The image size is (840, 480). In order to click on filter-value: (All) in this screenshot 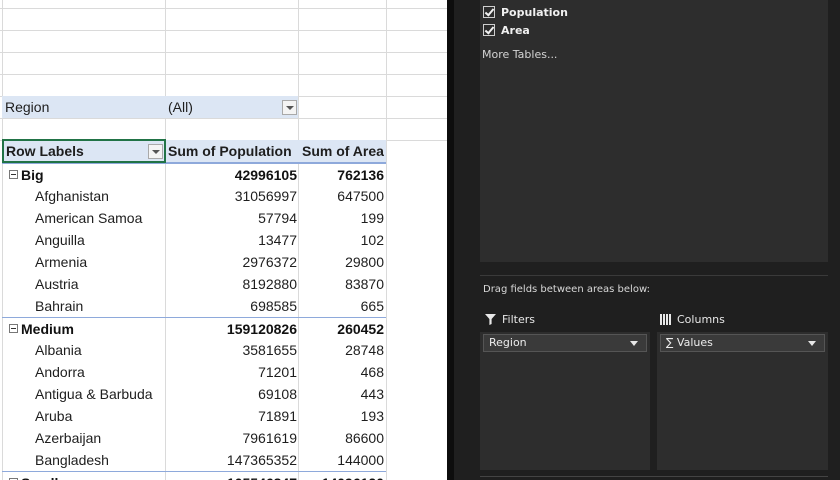, I will do `click(180, 107)`.